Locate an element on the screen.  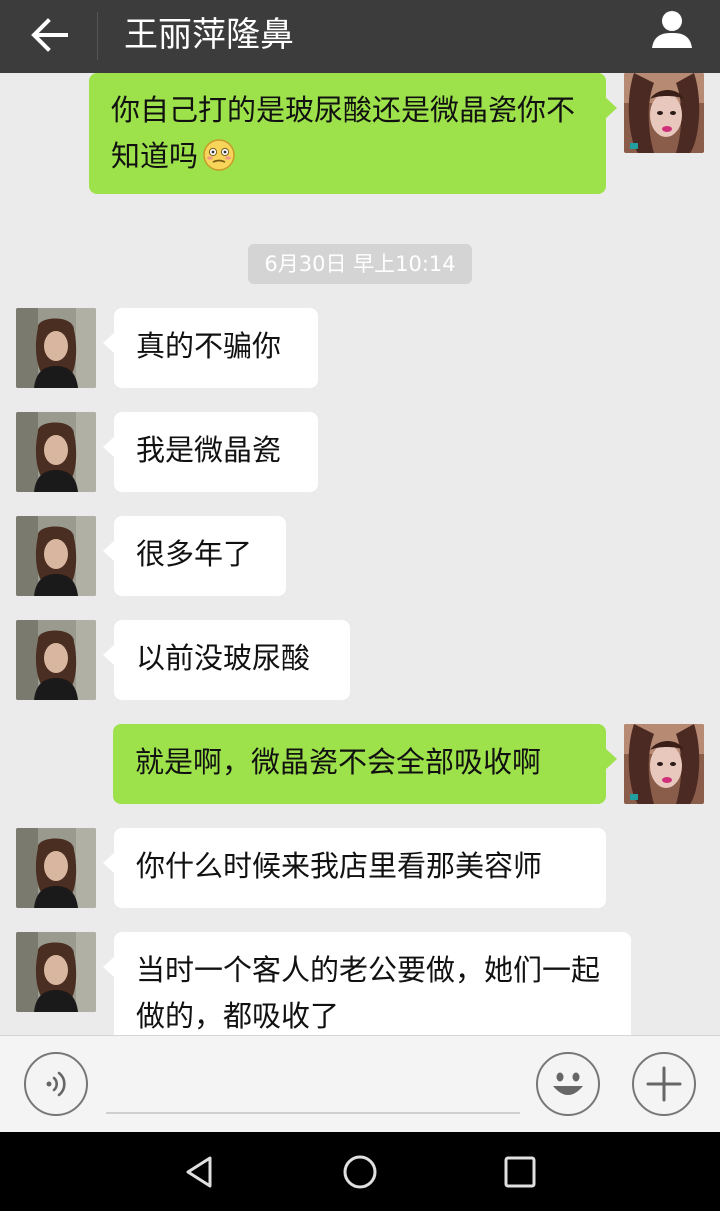
voice-icon is located at coordinates (56, 1084).